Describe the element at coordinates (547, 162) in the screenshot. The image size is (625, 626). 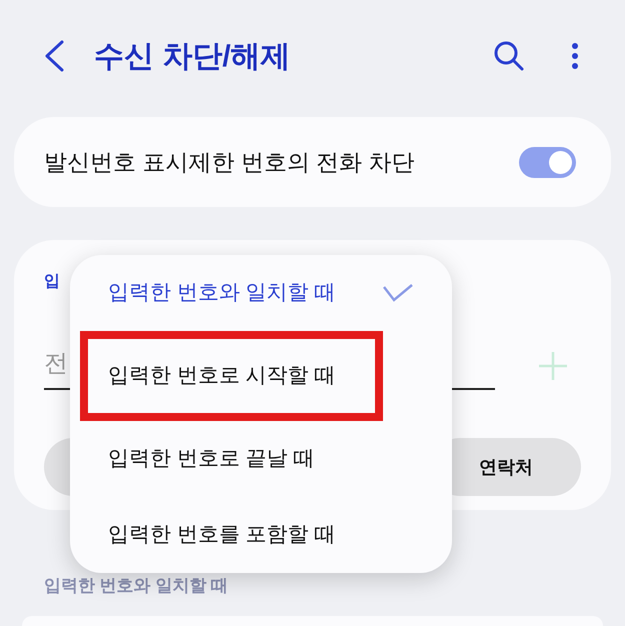
I see `toggle-switch` at that location.